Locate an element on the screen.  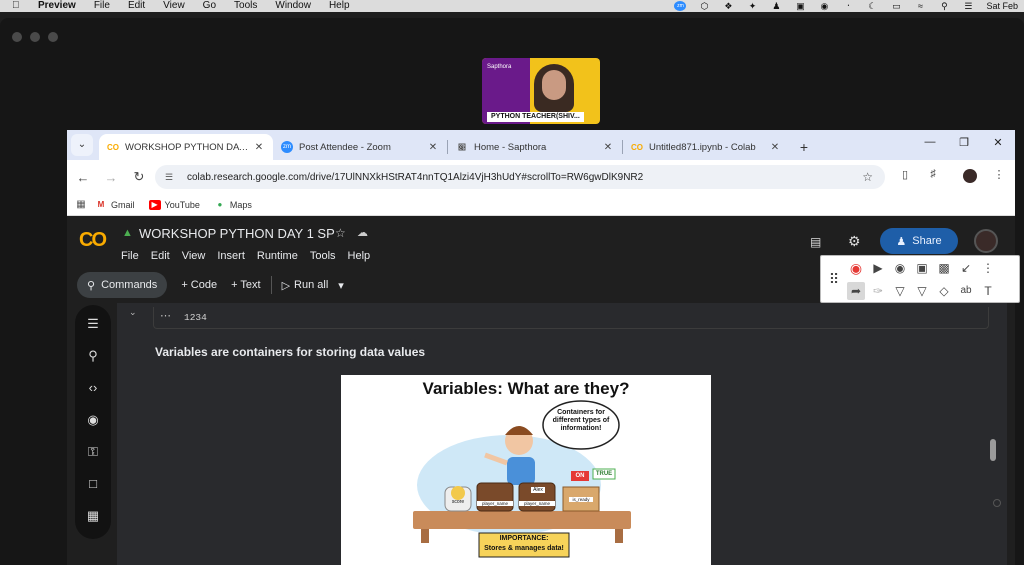
wifi-icon: ≈ is located at coordinates (920, 6).